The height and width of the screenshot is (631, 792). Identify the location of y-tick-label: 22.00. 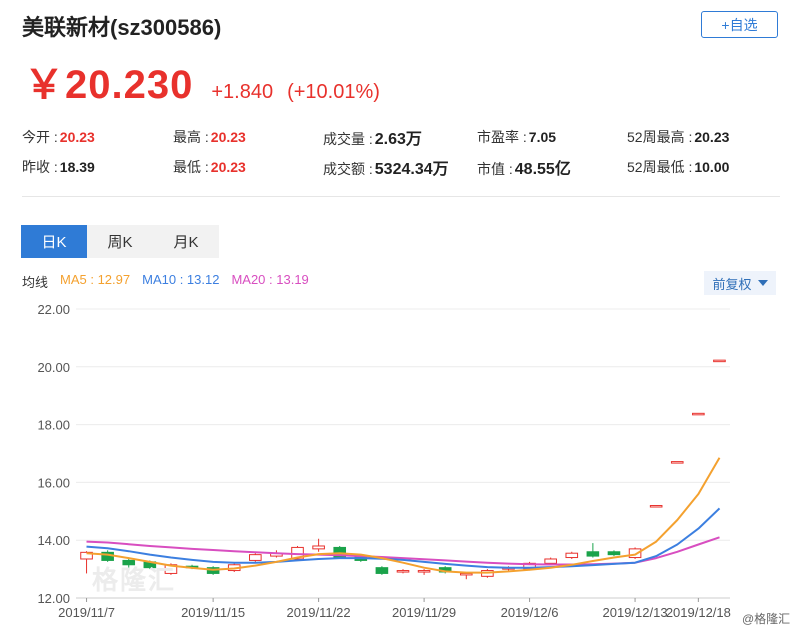
(53, 309).